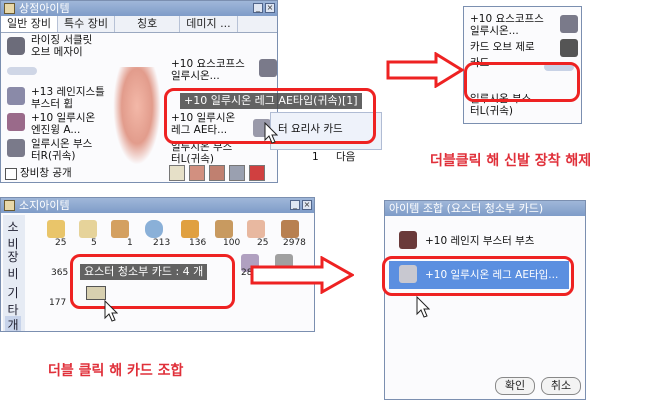  Describe the element at coordinates (177, 173) in the screenshot. I see `doc-icon` at that location.